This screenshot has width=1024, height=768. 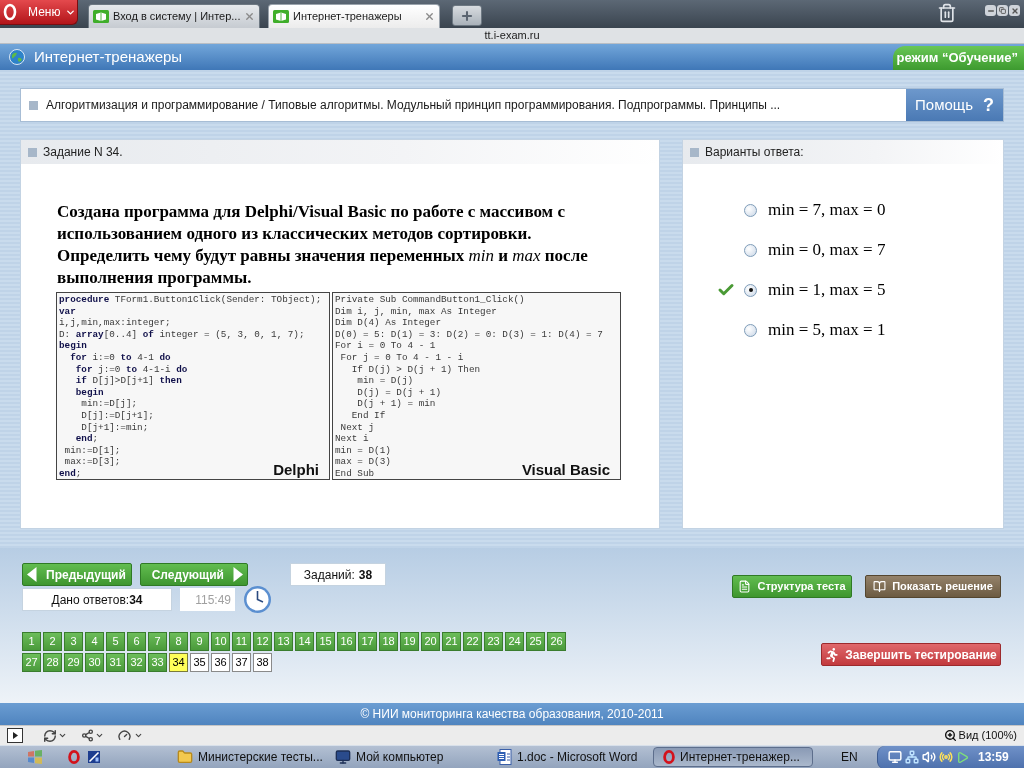 I want to click on task-number-button: 24, so click(x=514, y=641).